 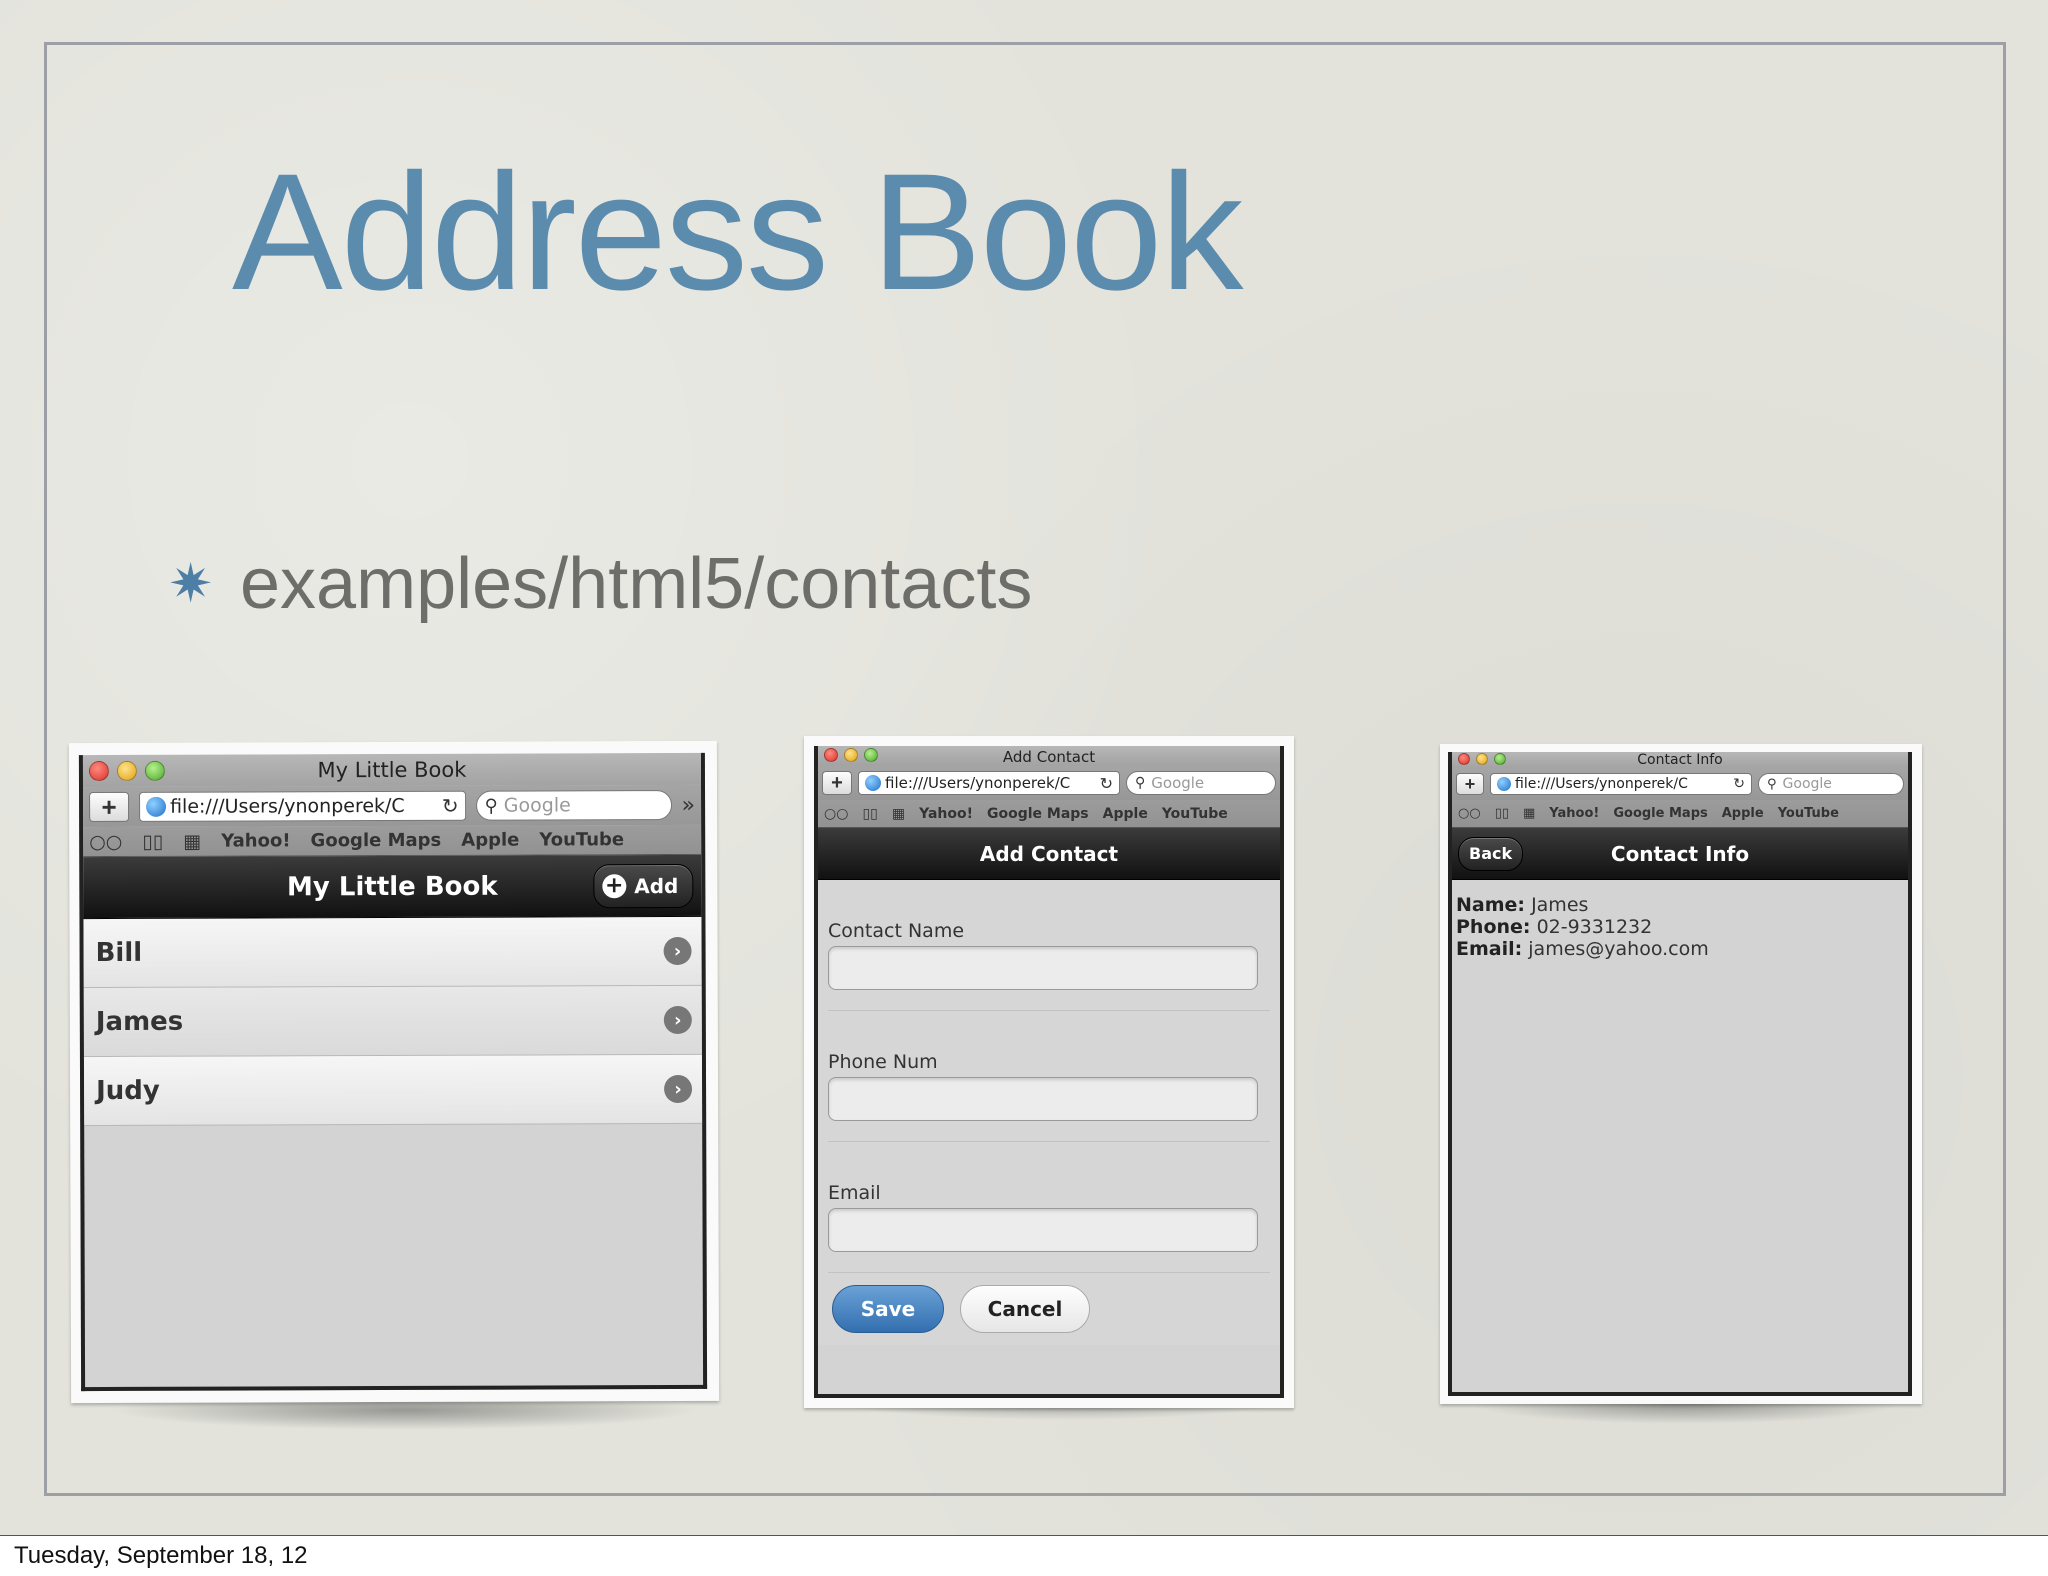 What do you see at coordinates (643, 885) in the screenshot?
I see `add-contact-button: + Add` at bounding box center [643, 885].